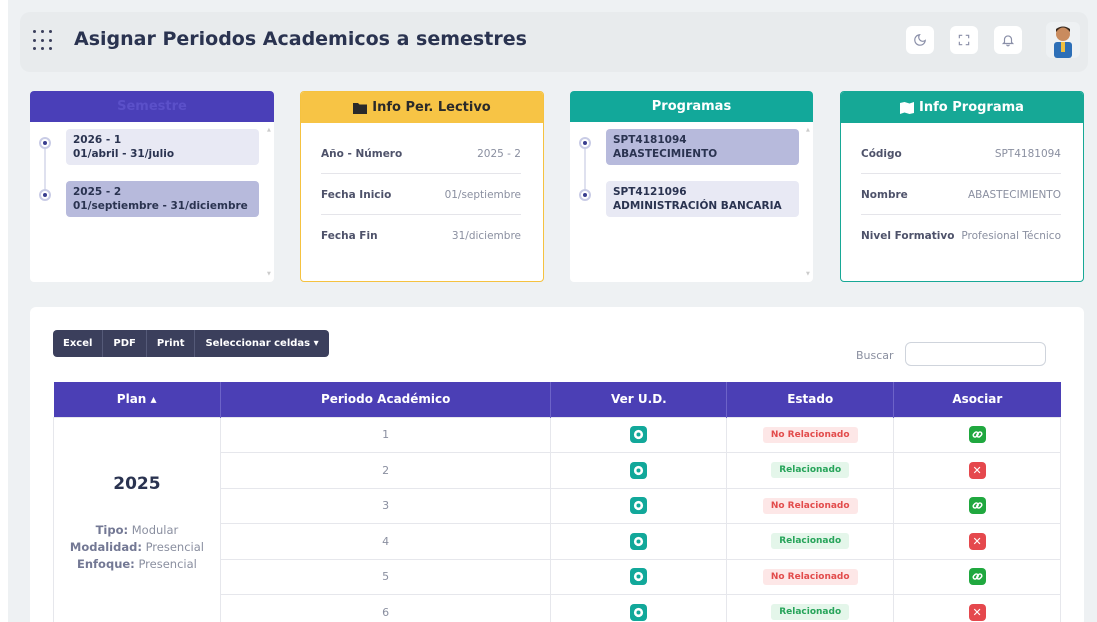  I want to click on plan-tipo: Tipo: Modular, so click(137, 530).